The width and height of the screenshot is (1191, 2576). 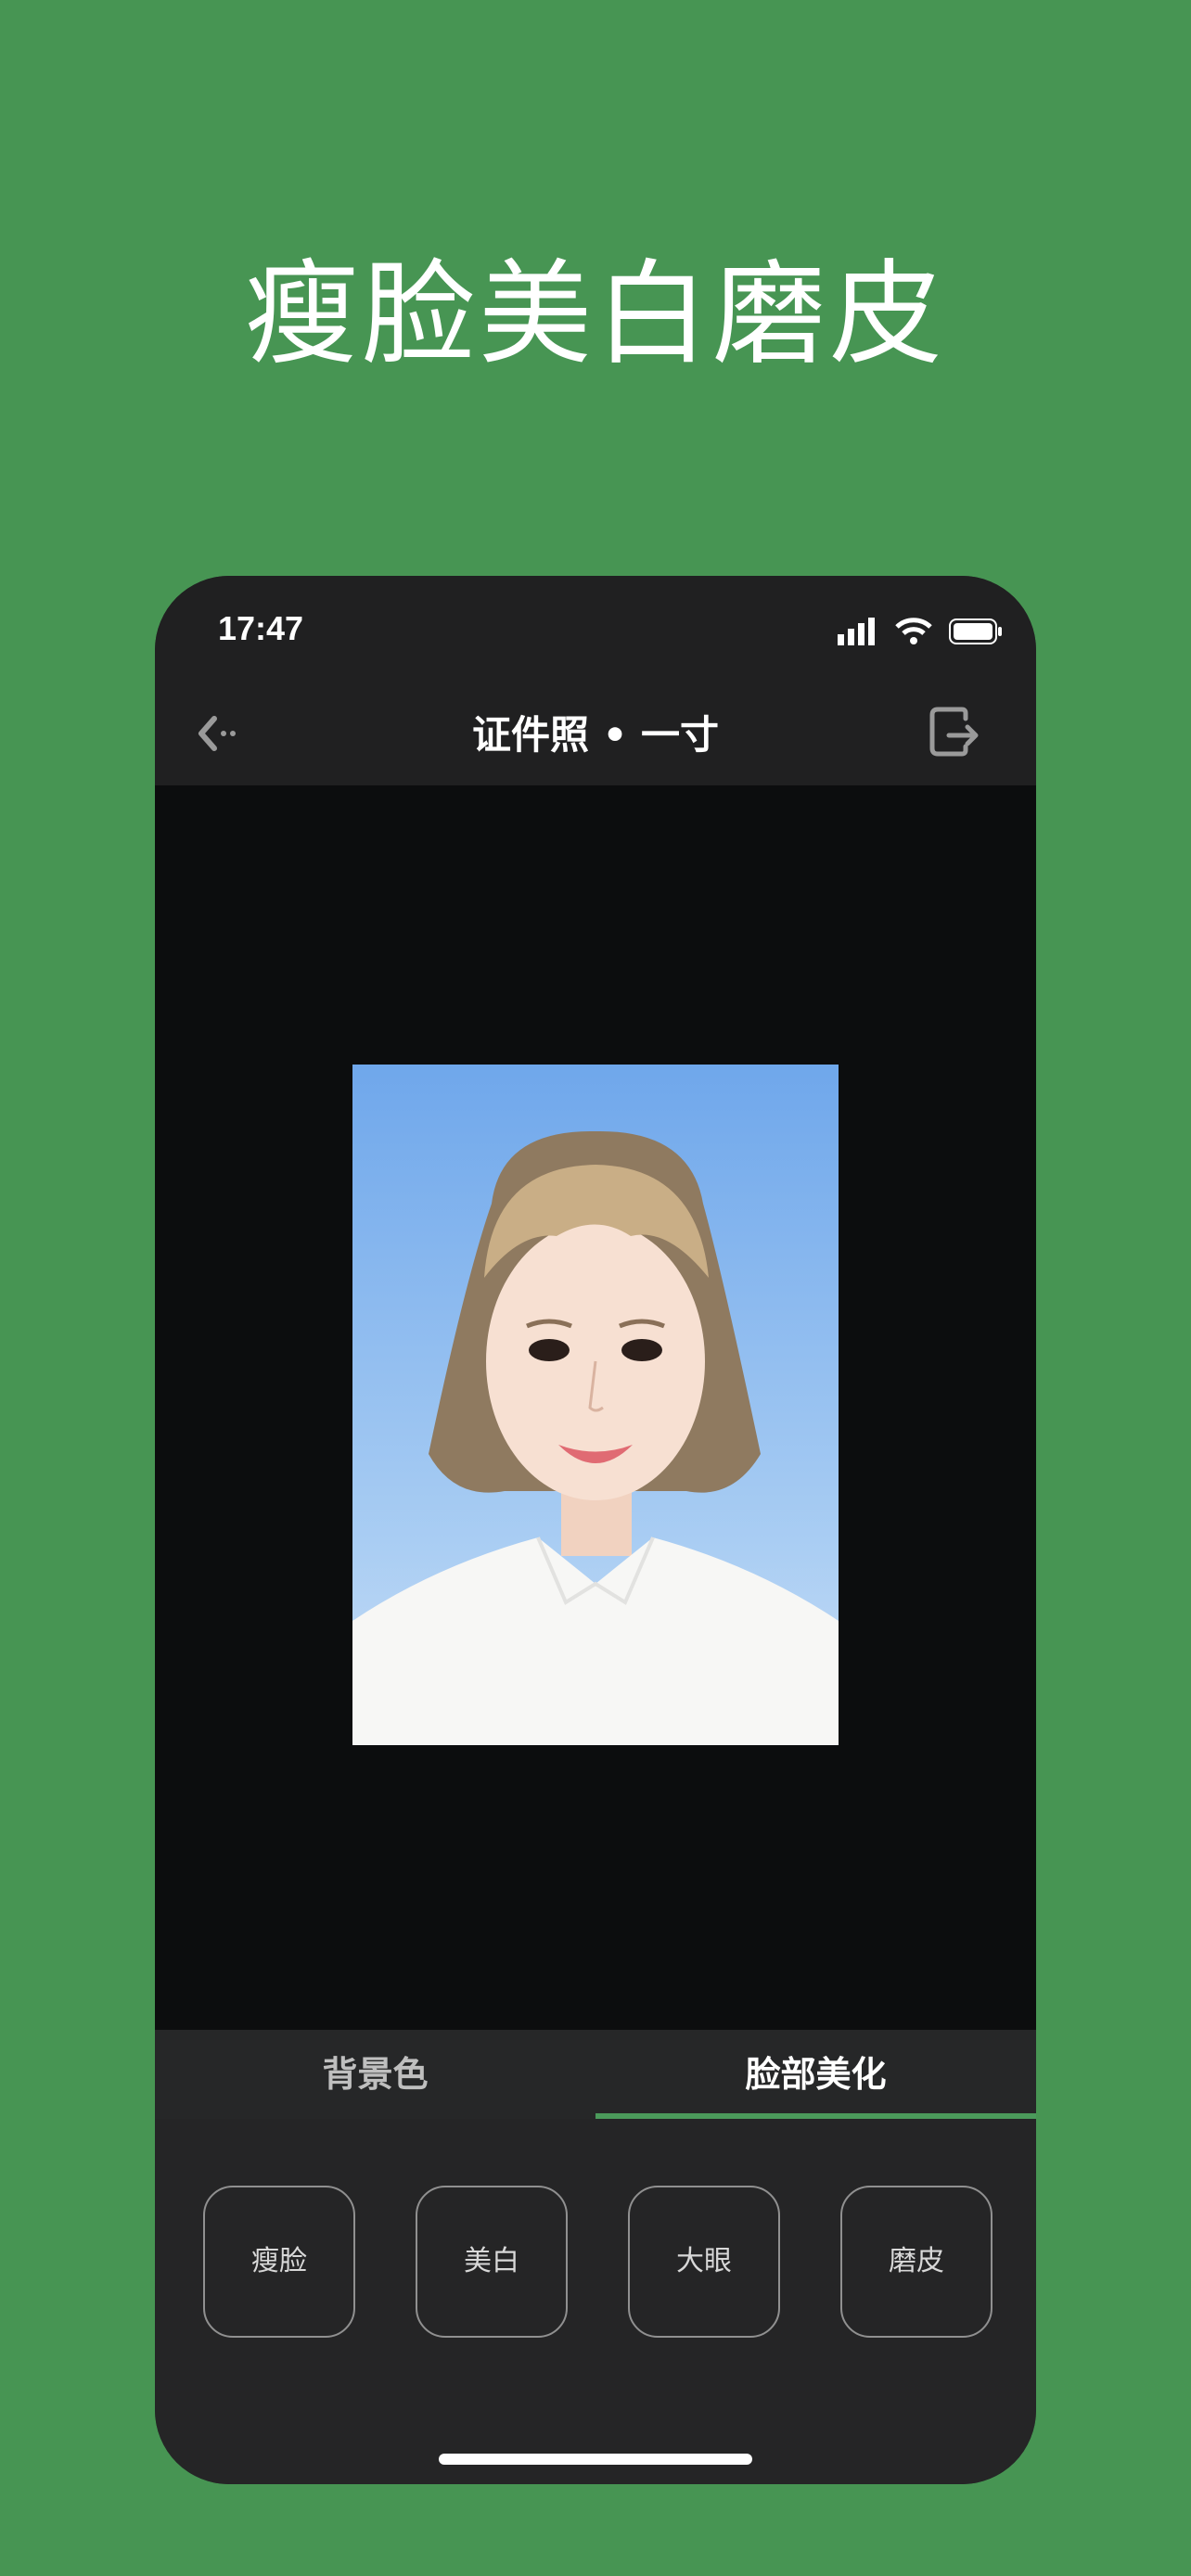 I want to click on whiten-button: 美白, so click(x=492, y=2262).